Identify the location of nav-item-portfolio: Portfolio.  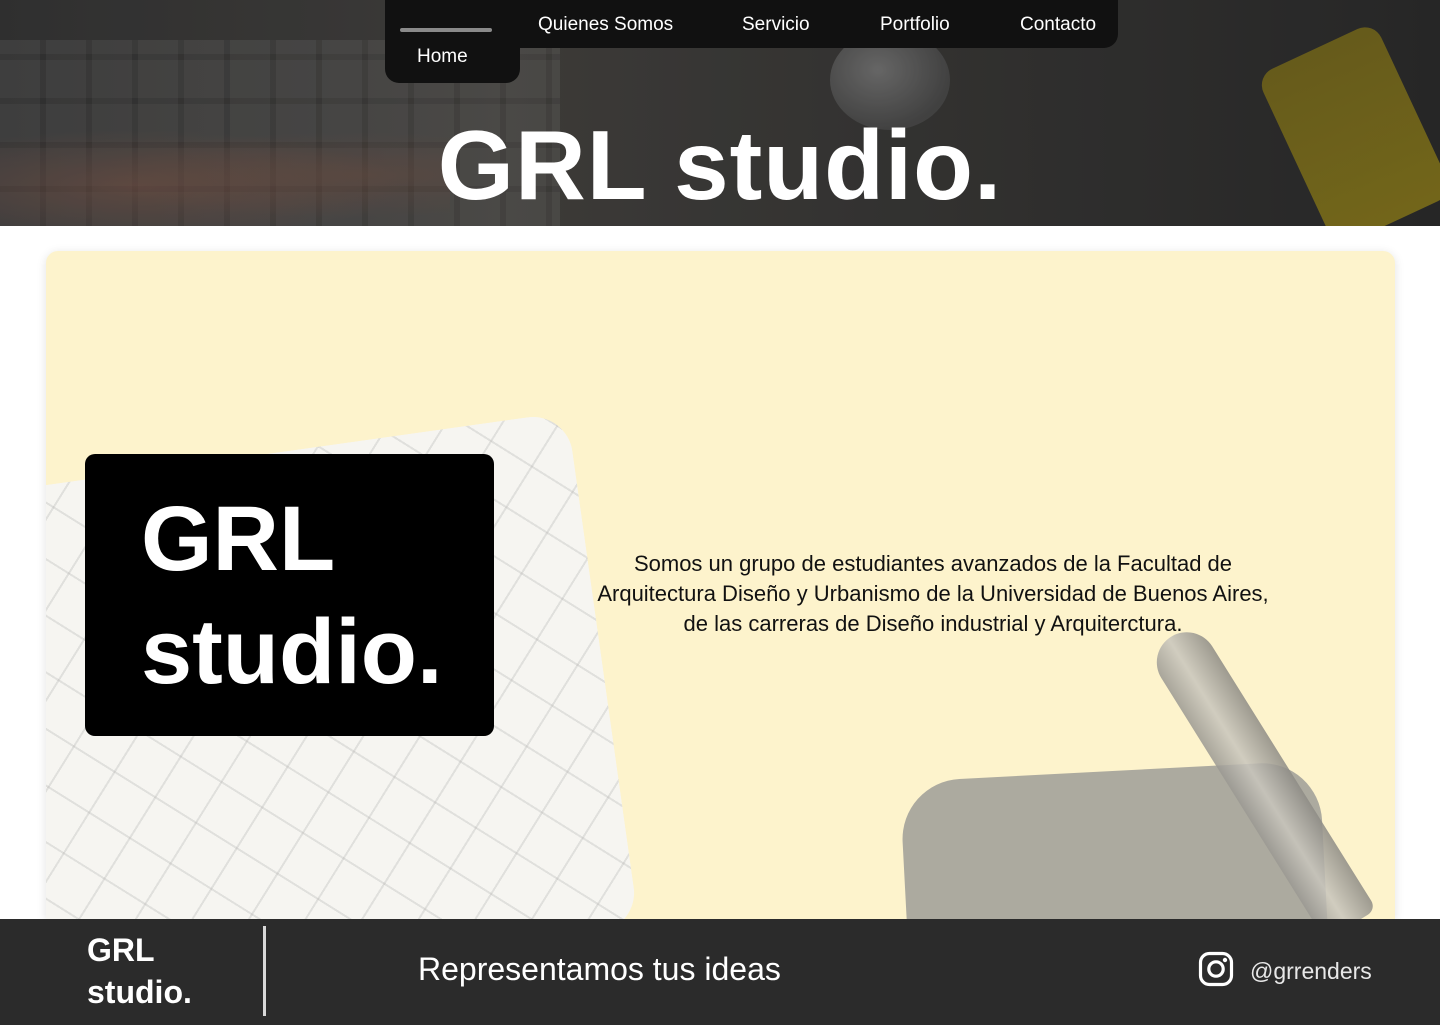
(915, 25).